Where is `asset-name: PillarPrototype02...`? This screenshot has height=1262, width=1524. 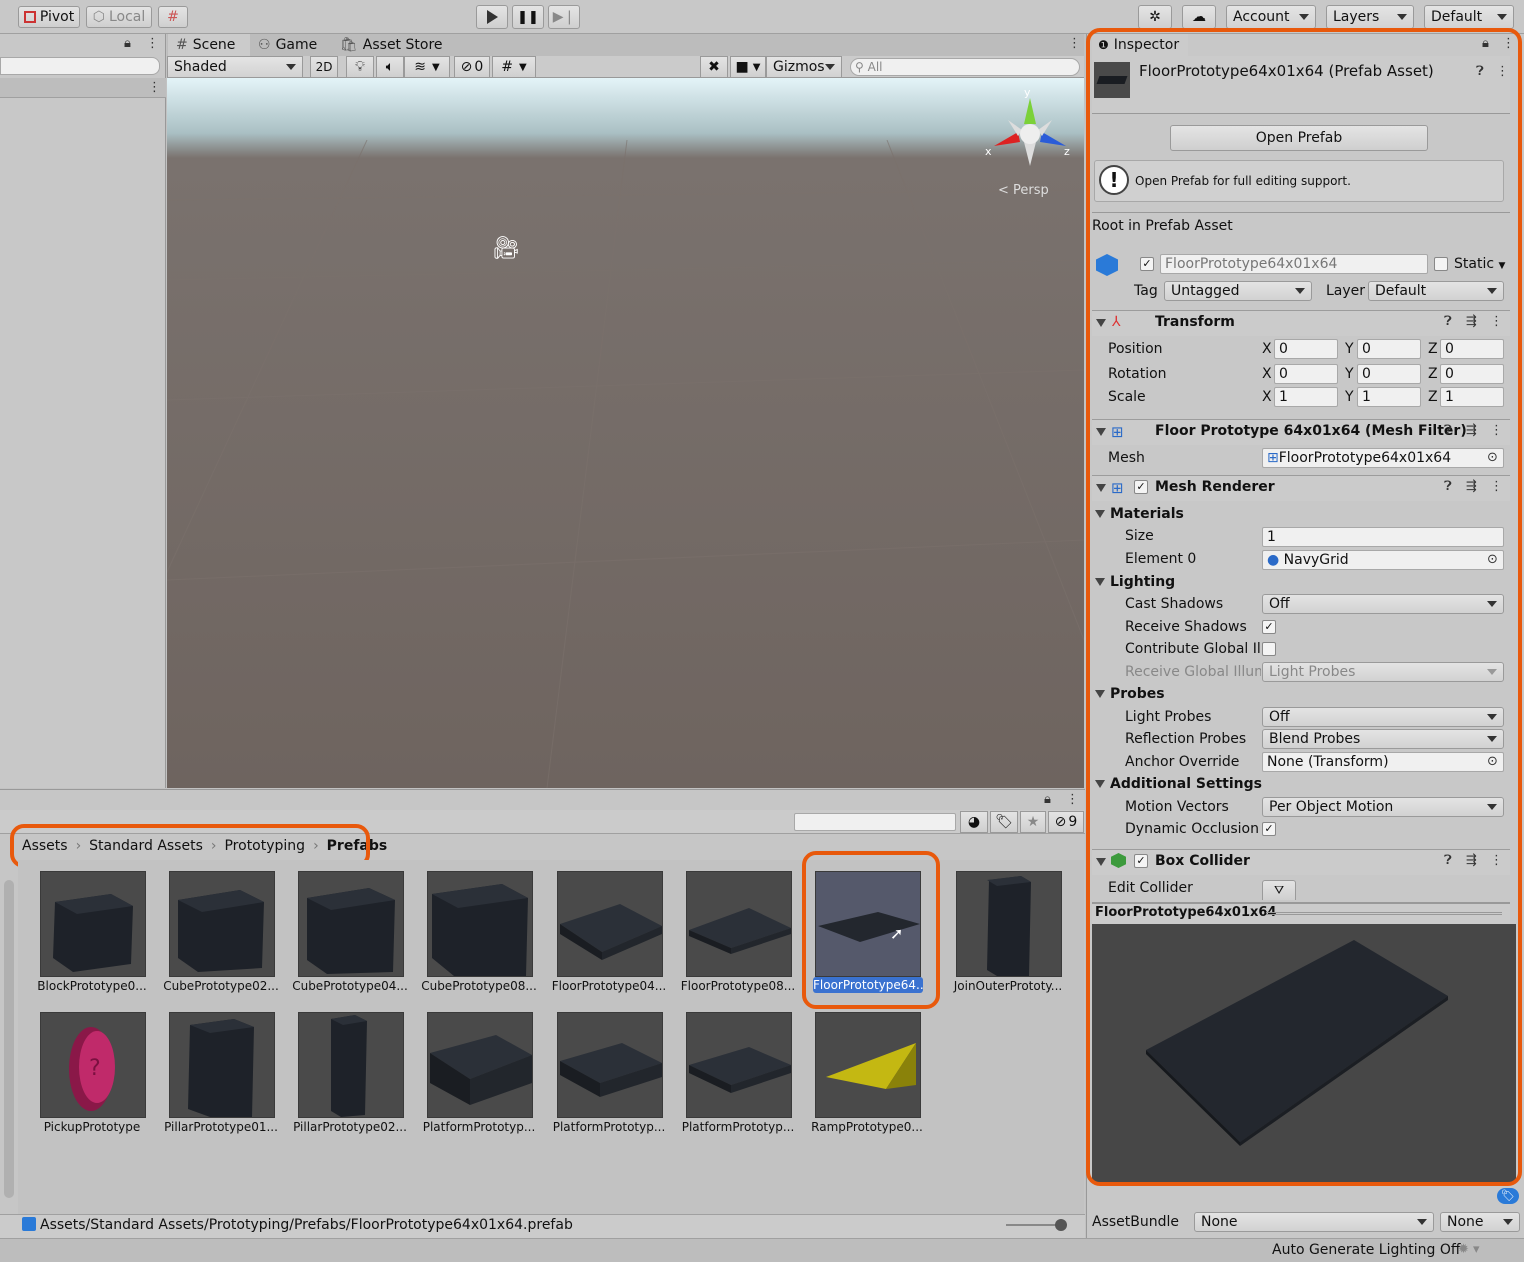
asset-name: PillarPrototype02... is located at coordinates (350, 1127).